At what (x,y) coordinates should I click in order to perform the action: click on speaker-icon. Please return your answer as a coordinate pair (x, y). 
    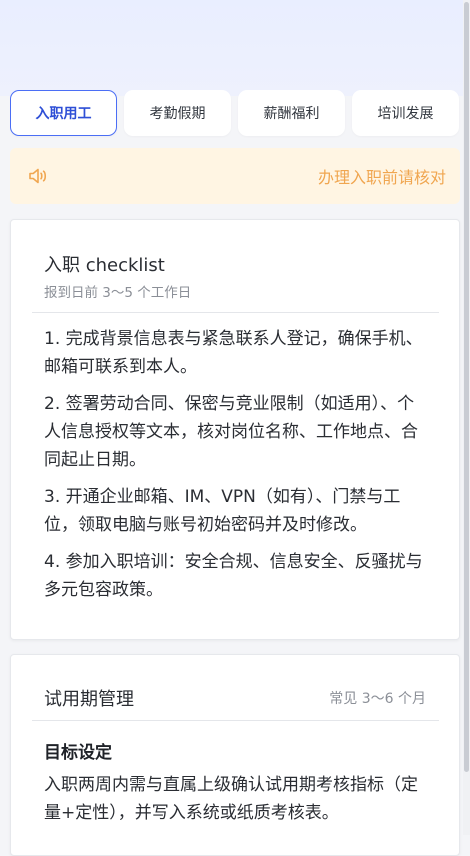
    Looking at the image, I should click on (38, 176).